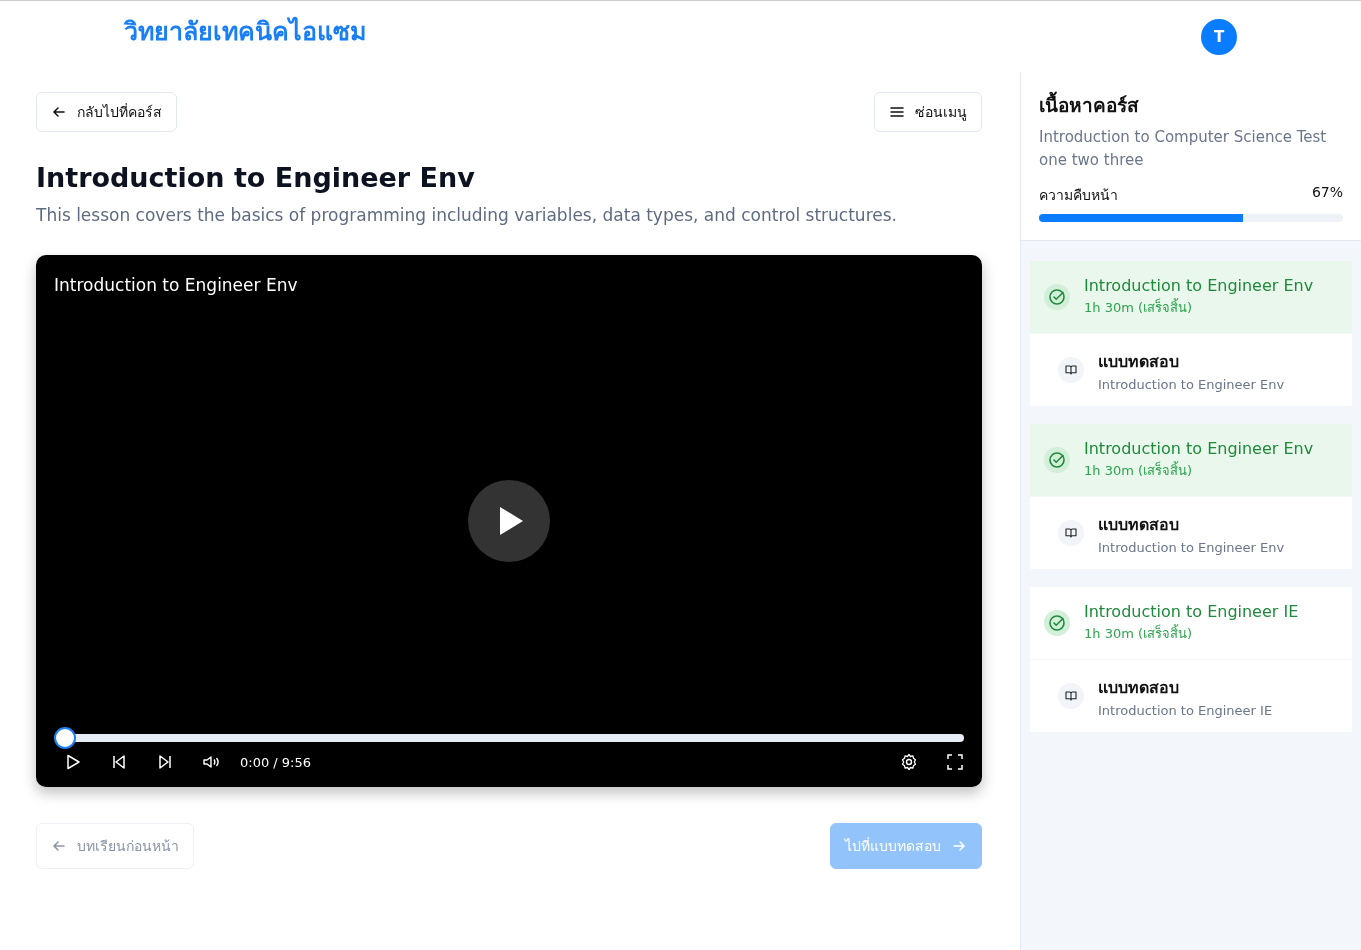  I want to click on back-button: กลับไปที่คอร์ส, so click(106, 112).